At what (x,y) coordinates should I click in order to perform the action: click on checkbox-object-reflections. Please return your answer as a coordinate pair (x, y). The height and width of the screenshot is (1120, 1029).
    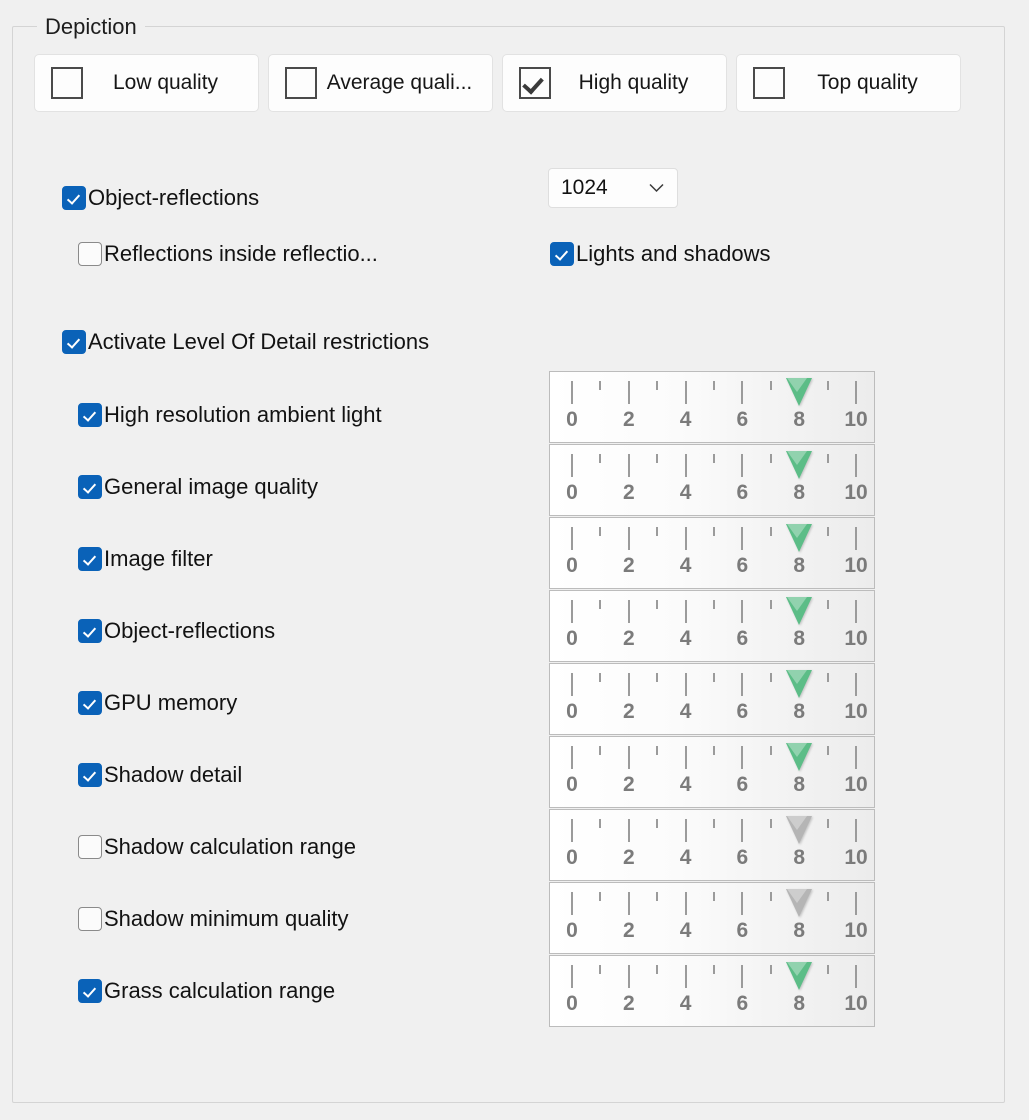
    Looking at the image, I should click on (74, 198).